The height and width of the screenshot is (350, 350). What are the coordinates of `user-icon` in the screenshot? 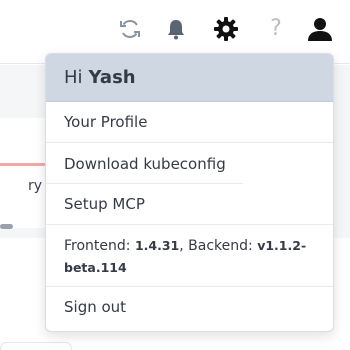 It's located at (320, 29).